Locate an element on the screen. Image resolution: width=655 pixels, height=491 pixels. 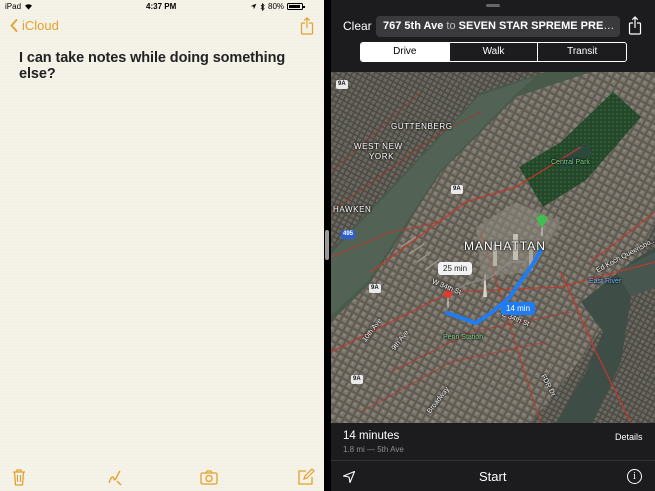
map-label-penn-station: Penn Station is located at coordinates (463, 337).